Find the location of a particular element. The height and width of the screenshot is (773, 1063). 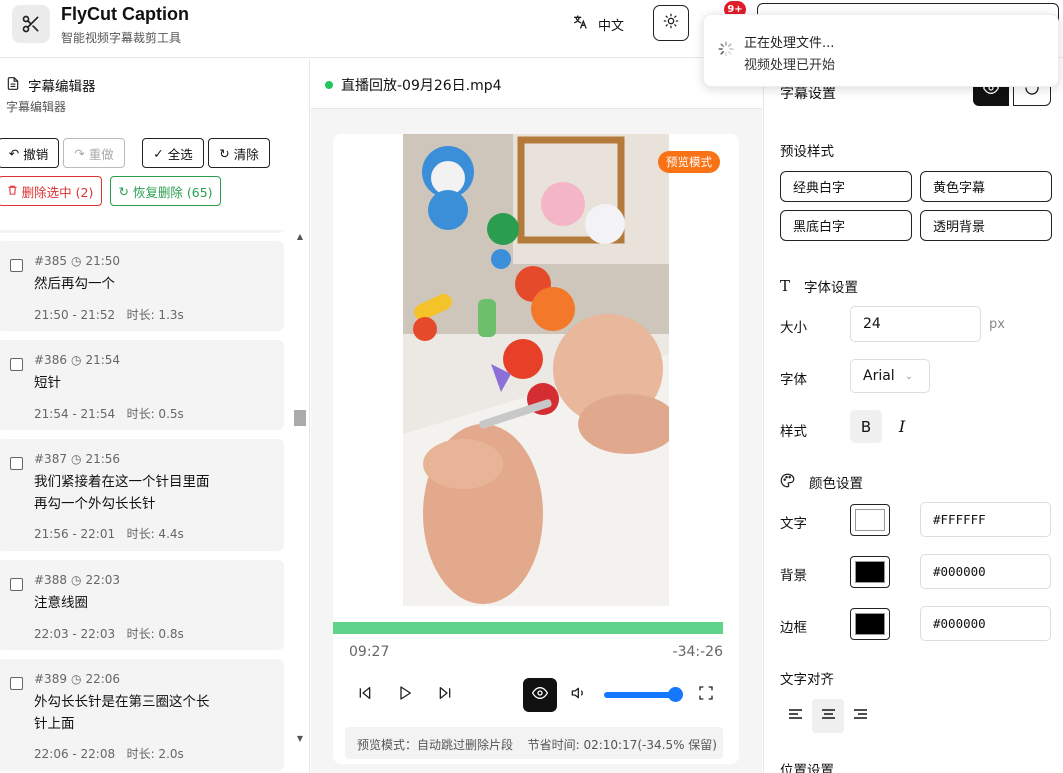

item-text: 注意线圈 is located at coordinates (154, 603).